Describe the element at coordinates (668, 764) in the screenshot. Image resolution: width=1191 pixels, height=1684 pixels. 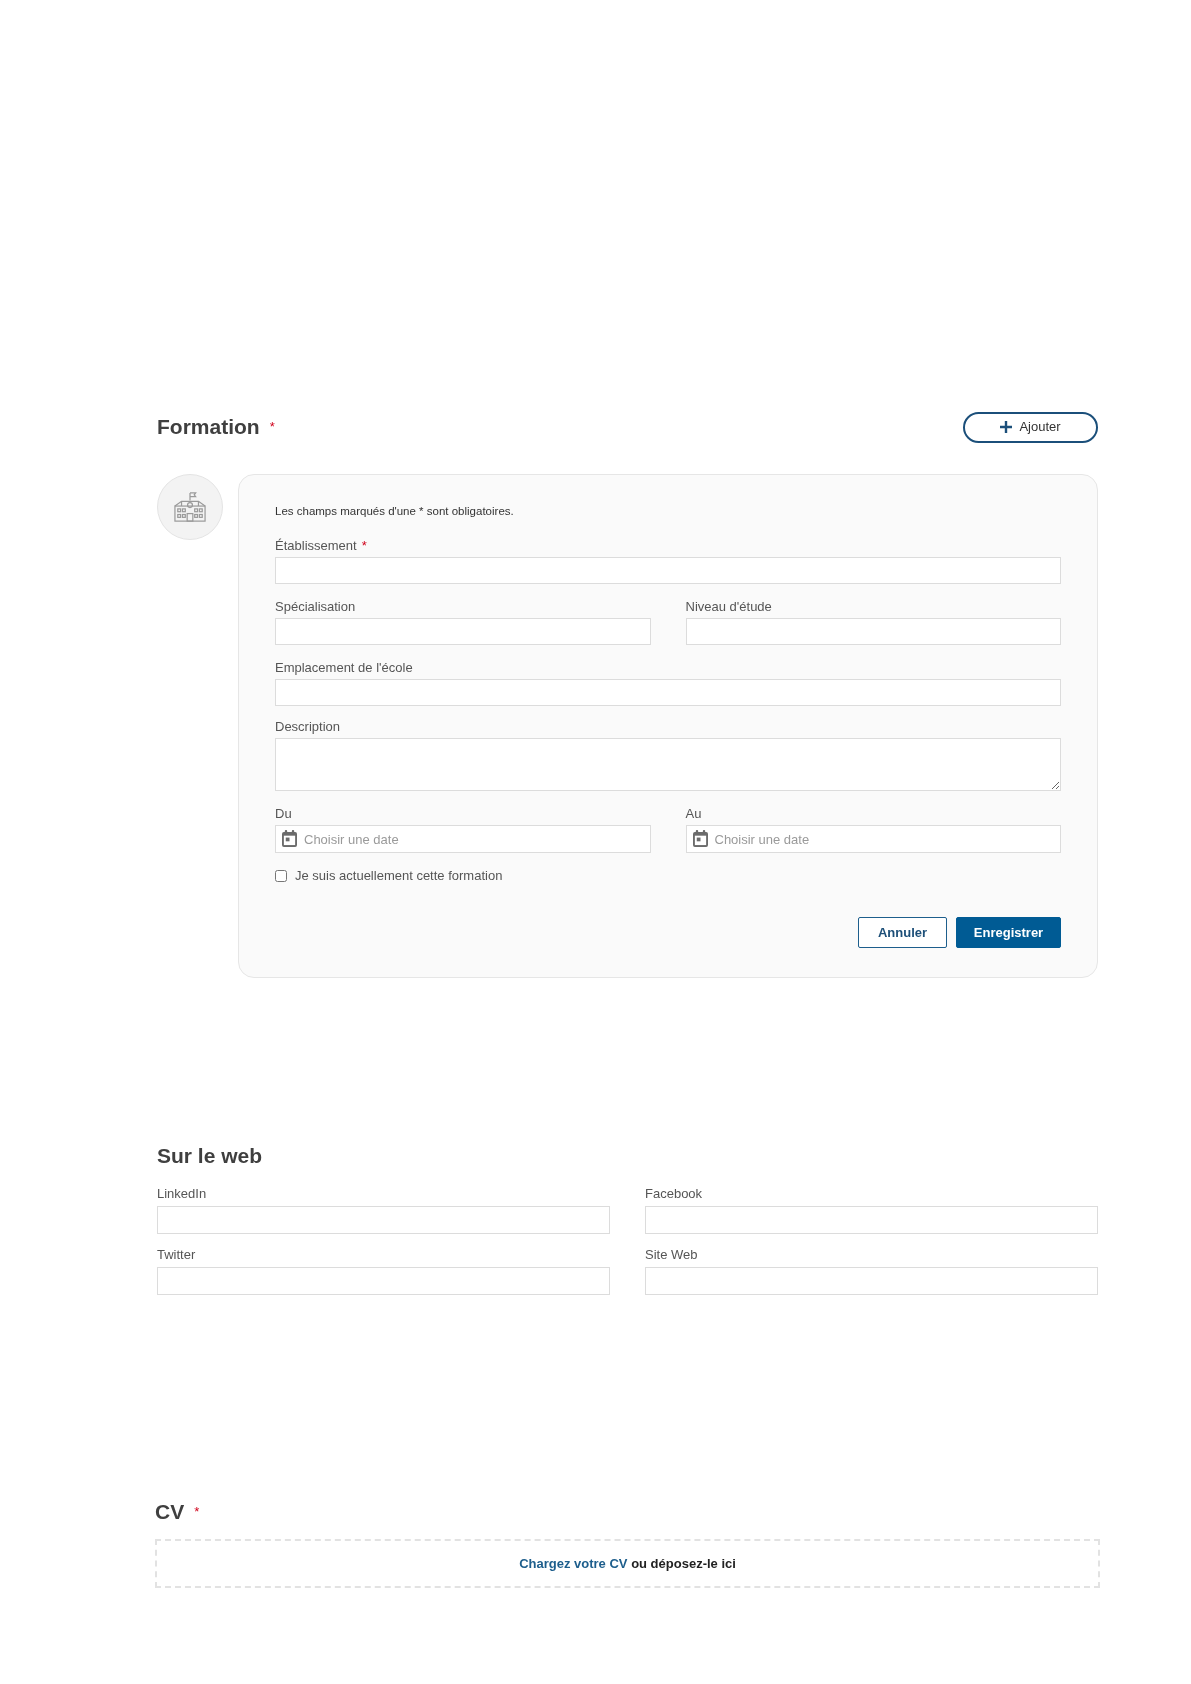
I see `text-area` at that location.